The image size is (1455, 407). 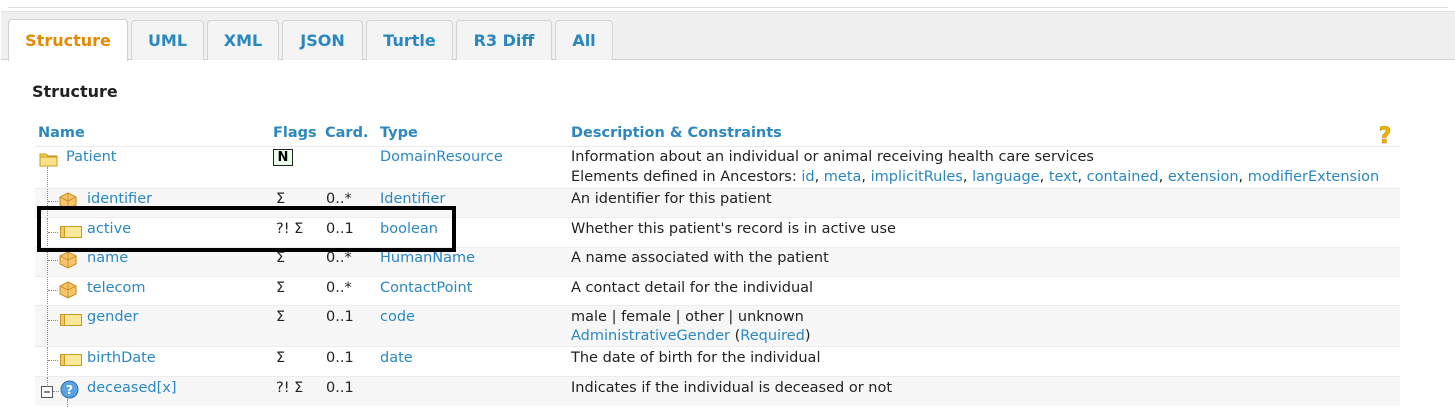 What do you see at coordinates (340, 317) in the screenshot?
I see `card-gender: 0..1` at bounding box center [340, 317].